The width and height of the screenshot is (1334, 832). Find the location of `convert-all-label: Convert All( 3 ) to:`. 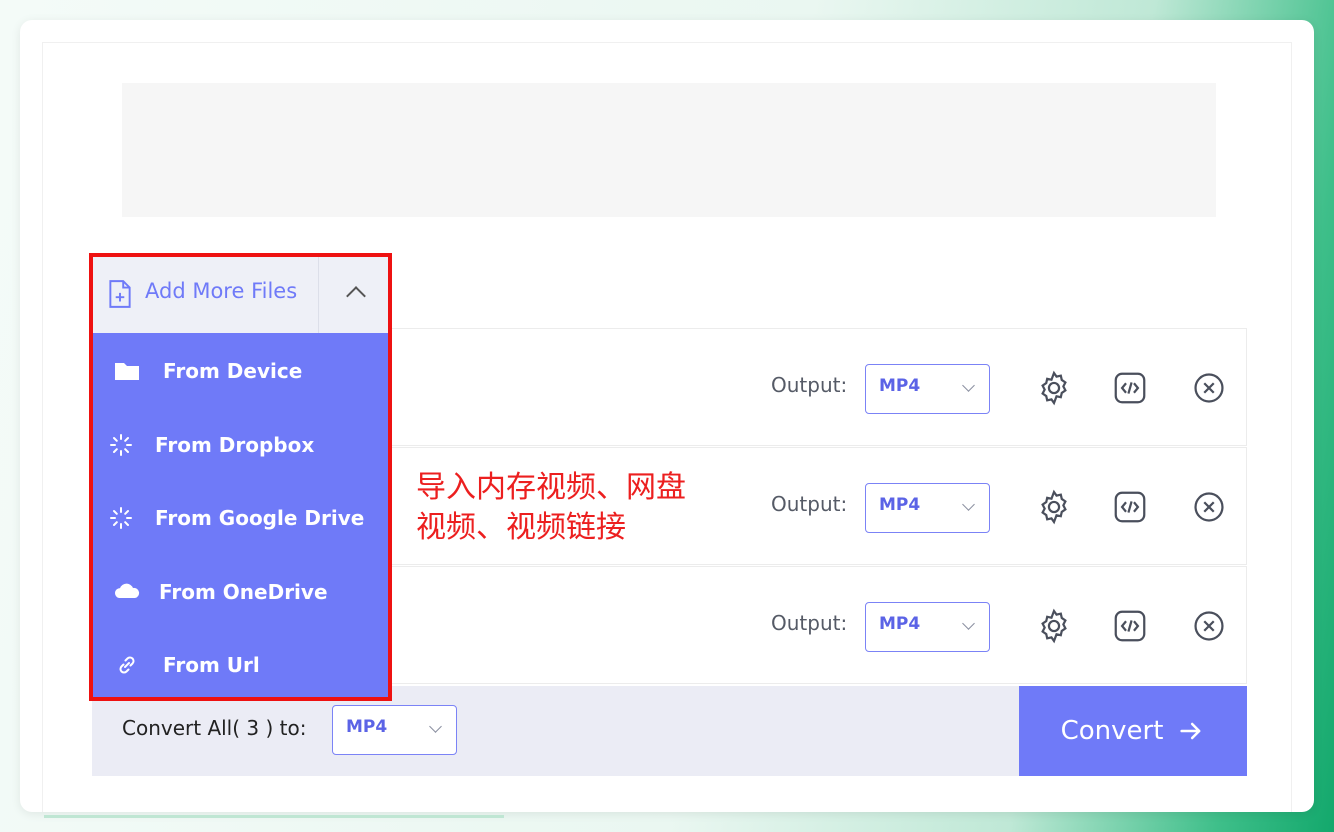

convert-all-label: Convert All( 3 ) to: is located at coordinates (214, 728).